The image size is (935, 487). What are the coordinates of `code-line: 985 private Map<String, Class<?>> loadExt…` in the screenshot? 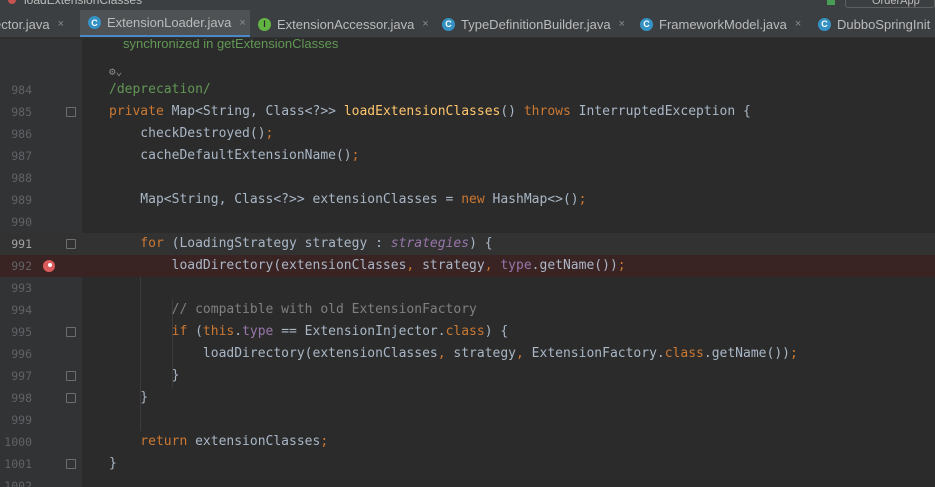 It's located at (467, 112).